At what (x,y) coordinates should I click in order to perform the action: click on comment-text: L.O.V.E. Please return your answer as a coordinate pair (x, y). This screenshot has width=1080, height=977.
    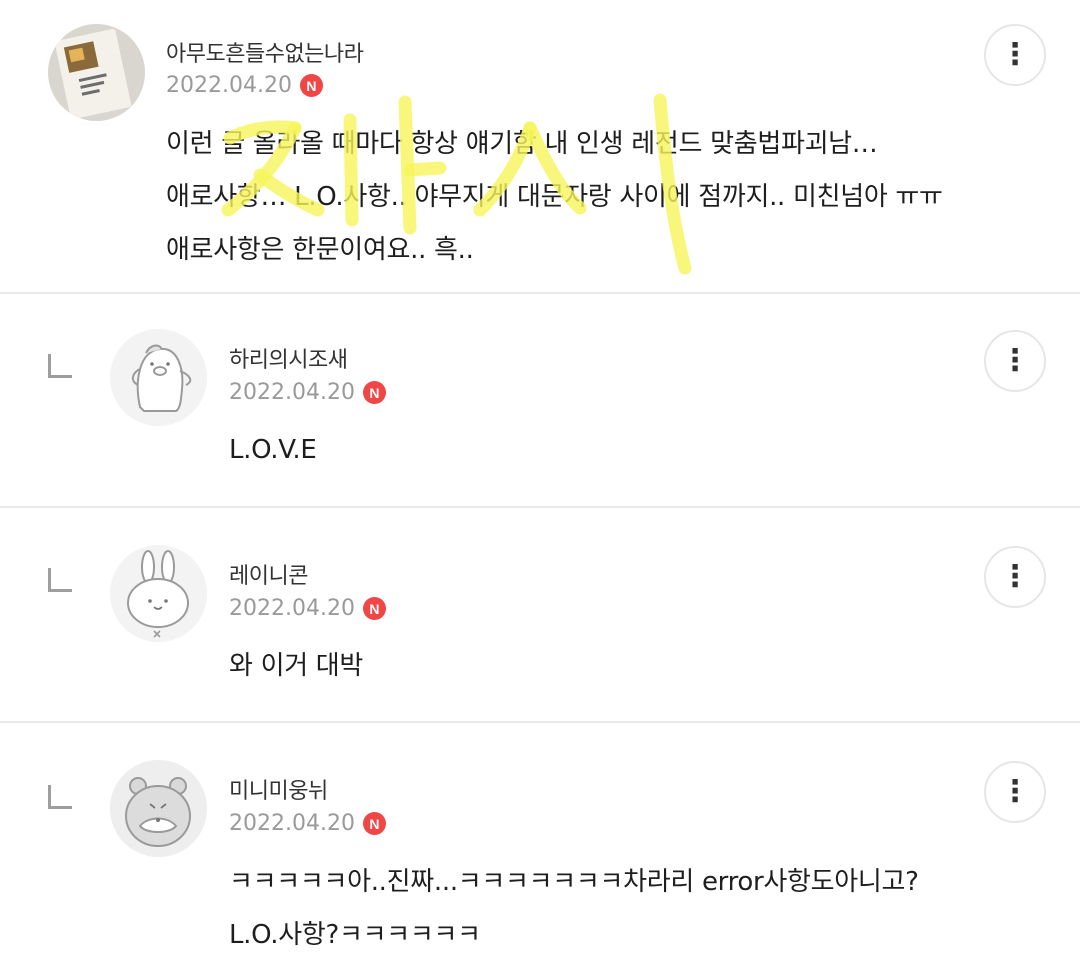
    Looking at the image, I should click on (273, 450).